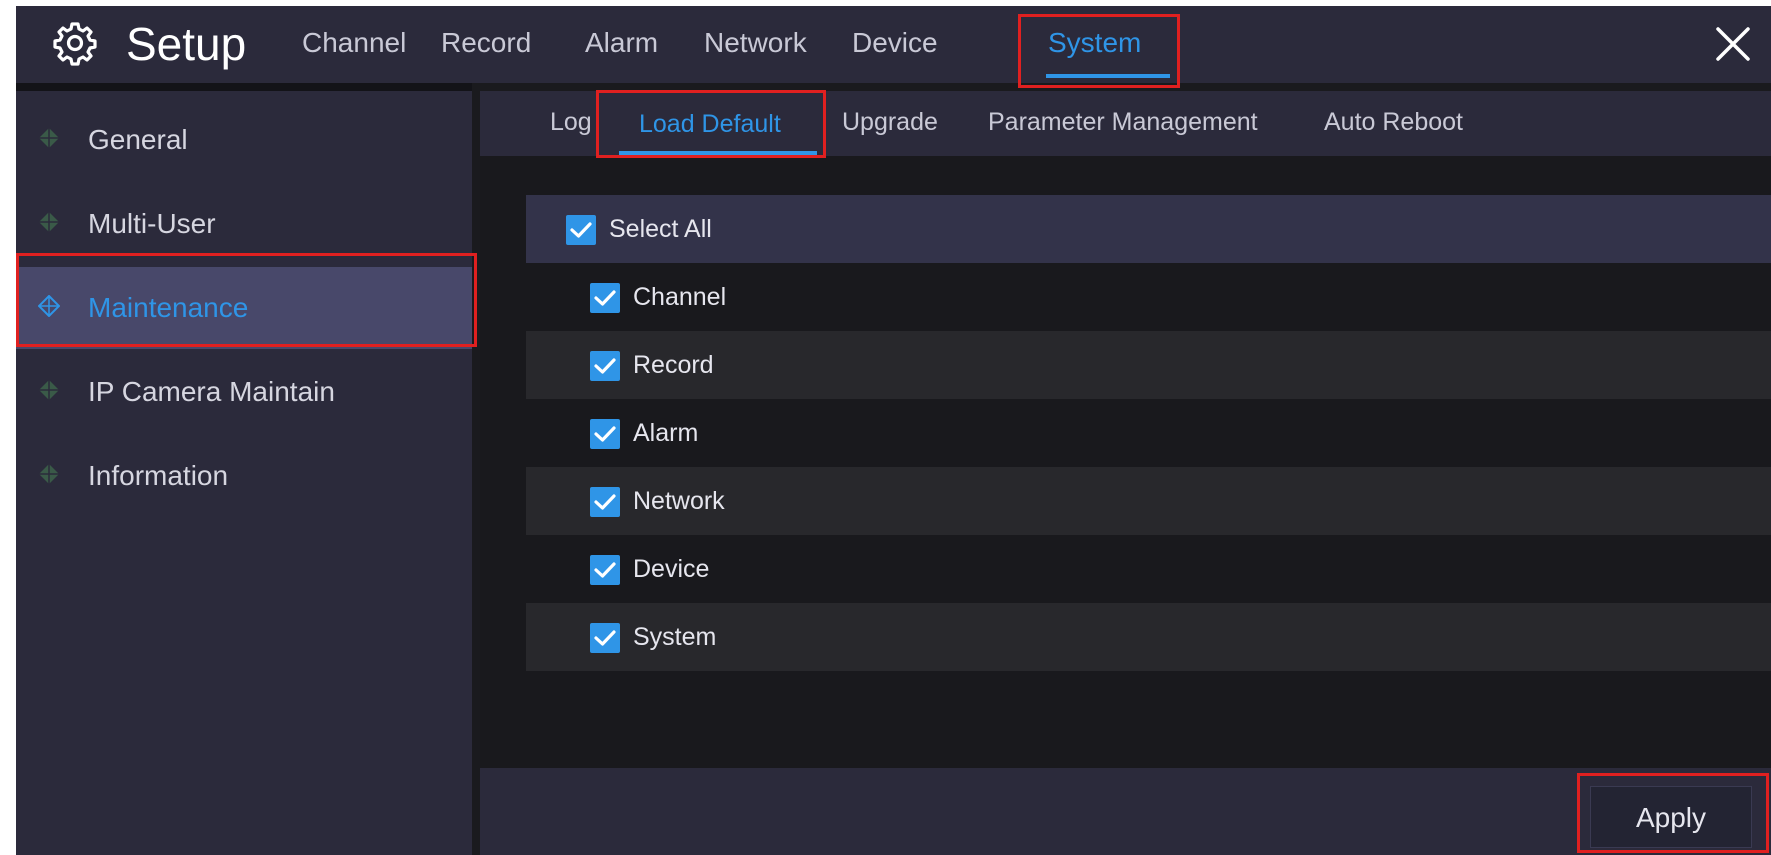 This screenshot has height=855, width=1771. I want to click on item-label: Network, so click(679, 501).